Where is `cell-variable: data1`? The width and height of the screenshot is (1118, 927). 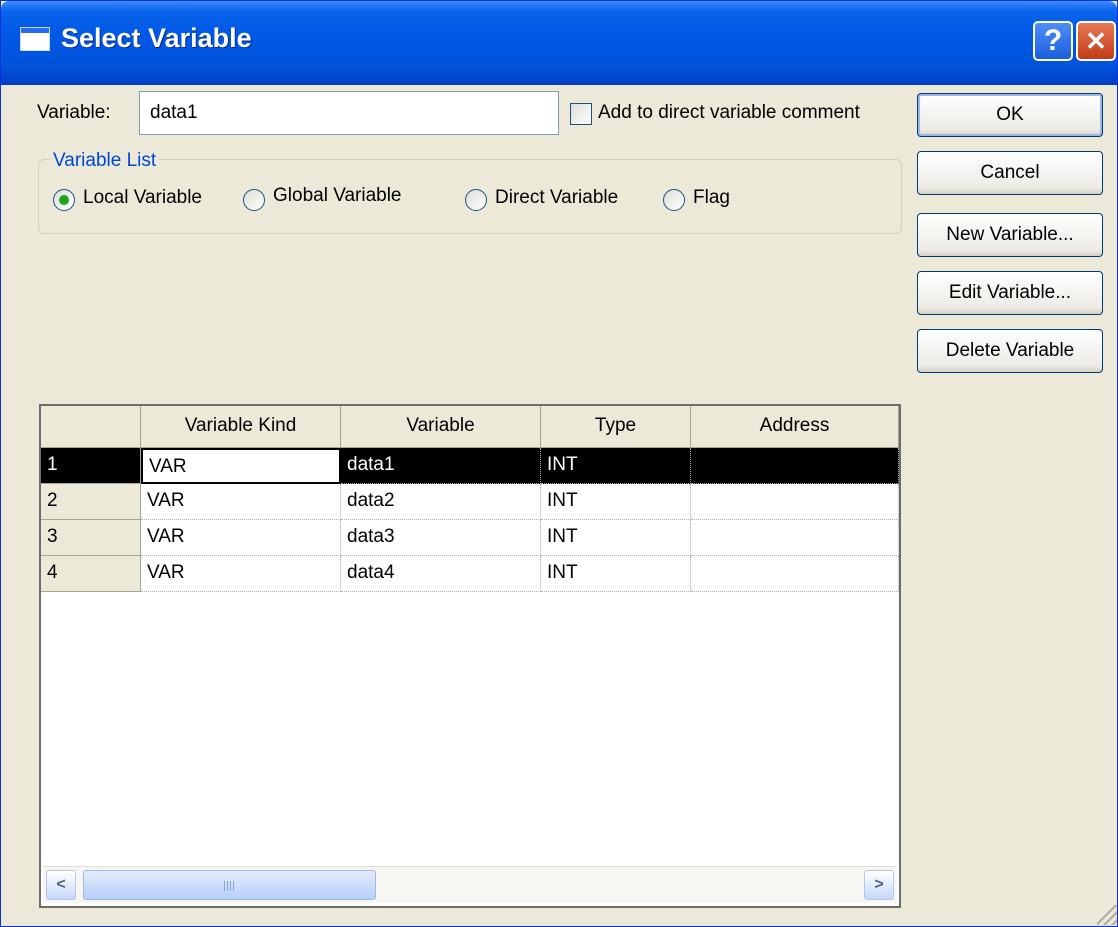
cell-variable: data1 is located at coordinates (441, 466).